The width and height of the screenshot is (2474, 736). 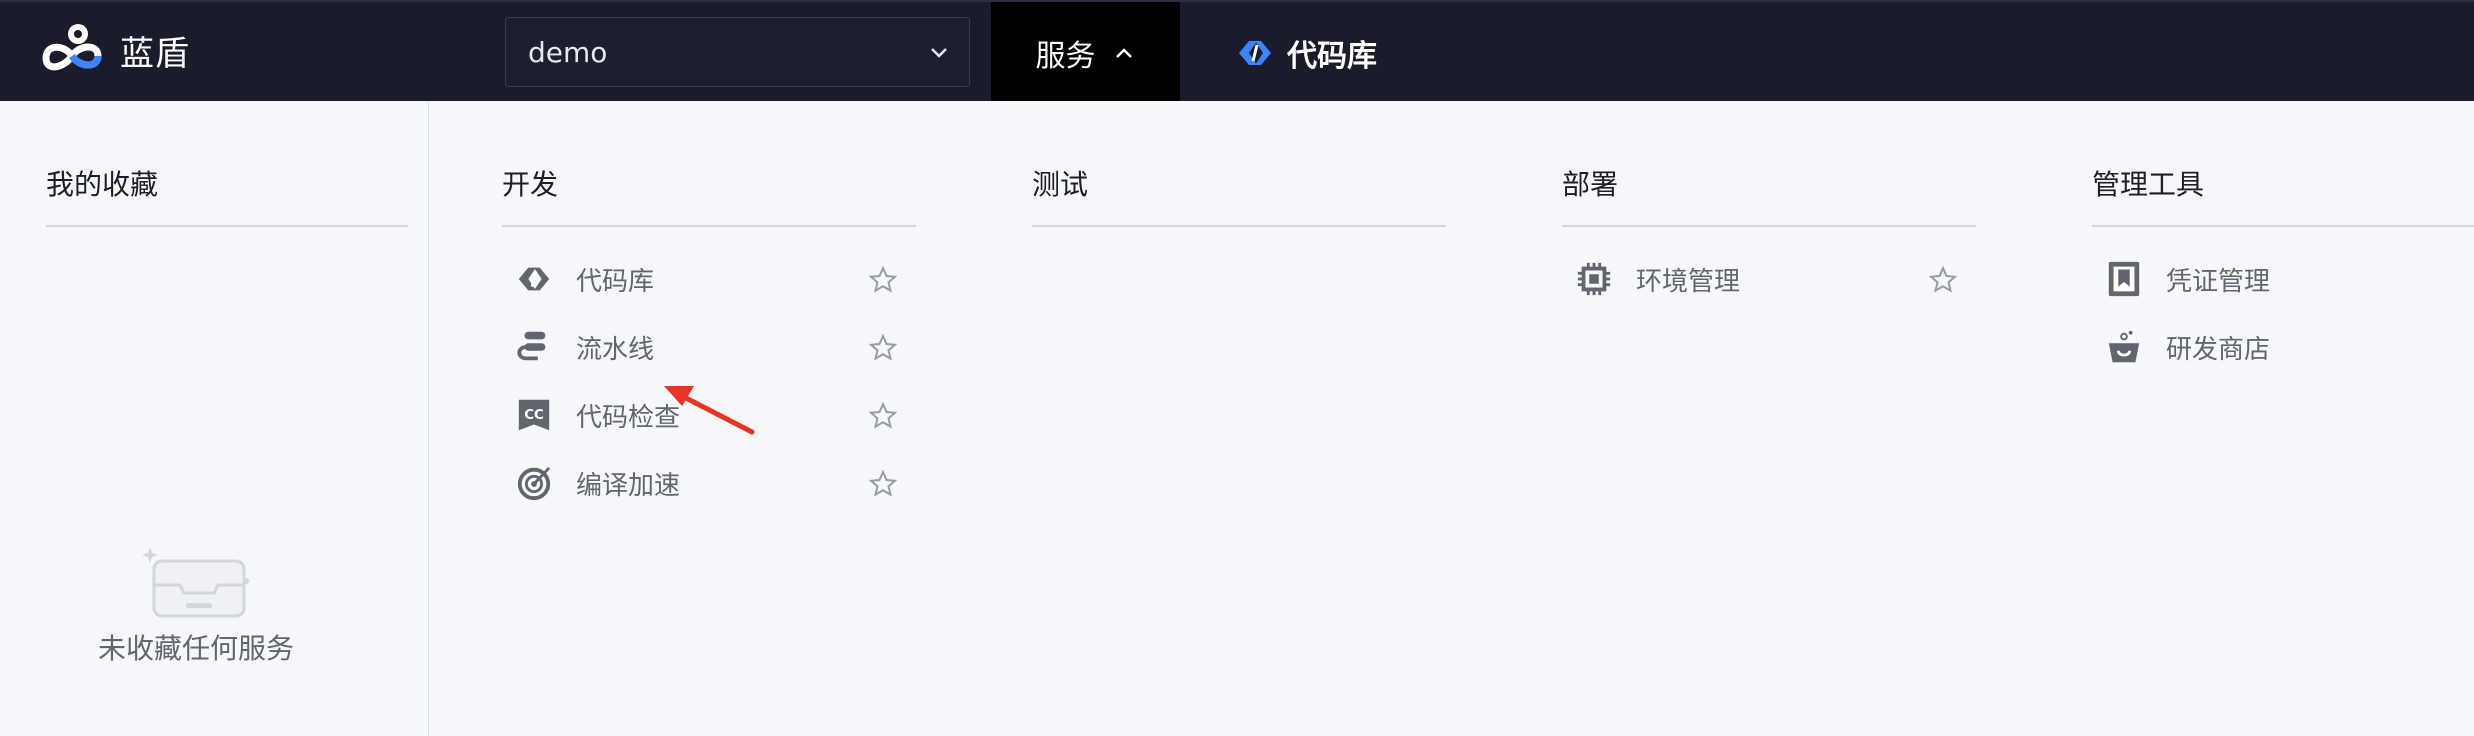 I want to click on top-navigation-bar: 蓝盾 demo 服务 代码库, so click(x=1237, y=51).